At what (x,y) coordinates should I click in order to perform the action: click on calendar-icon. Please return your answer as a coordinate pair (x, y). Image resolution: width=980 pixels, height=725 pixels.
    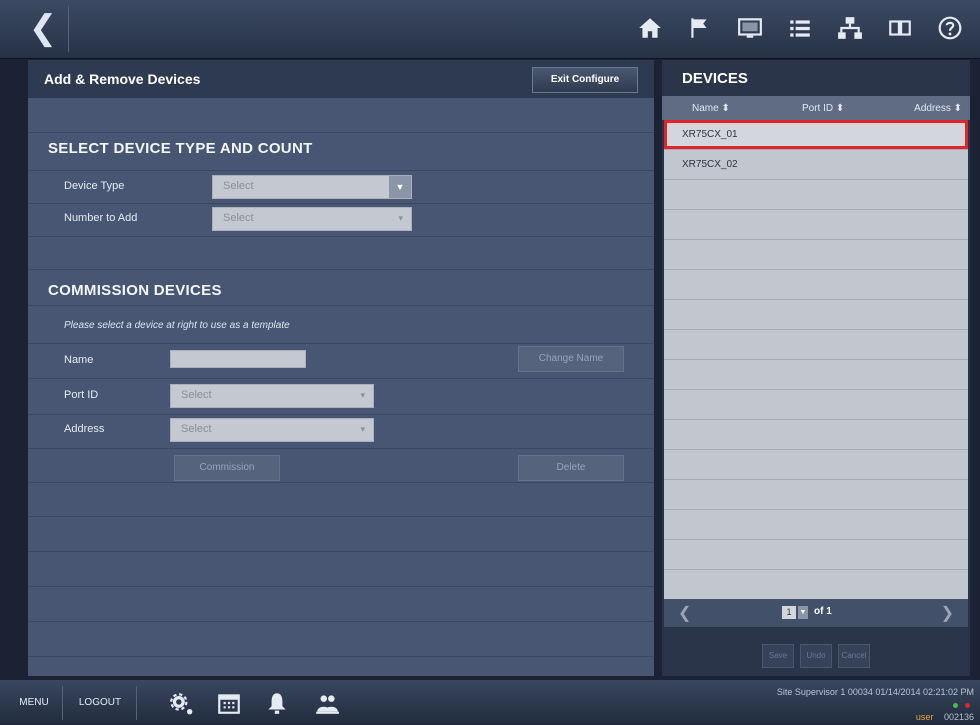
    Looking at the image, I should click on (229, 703).